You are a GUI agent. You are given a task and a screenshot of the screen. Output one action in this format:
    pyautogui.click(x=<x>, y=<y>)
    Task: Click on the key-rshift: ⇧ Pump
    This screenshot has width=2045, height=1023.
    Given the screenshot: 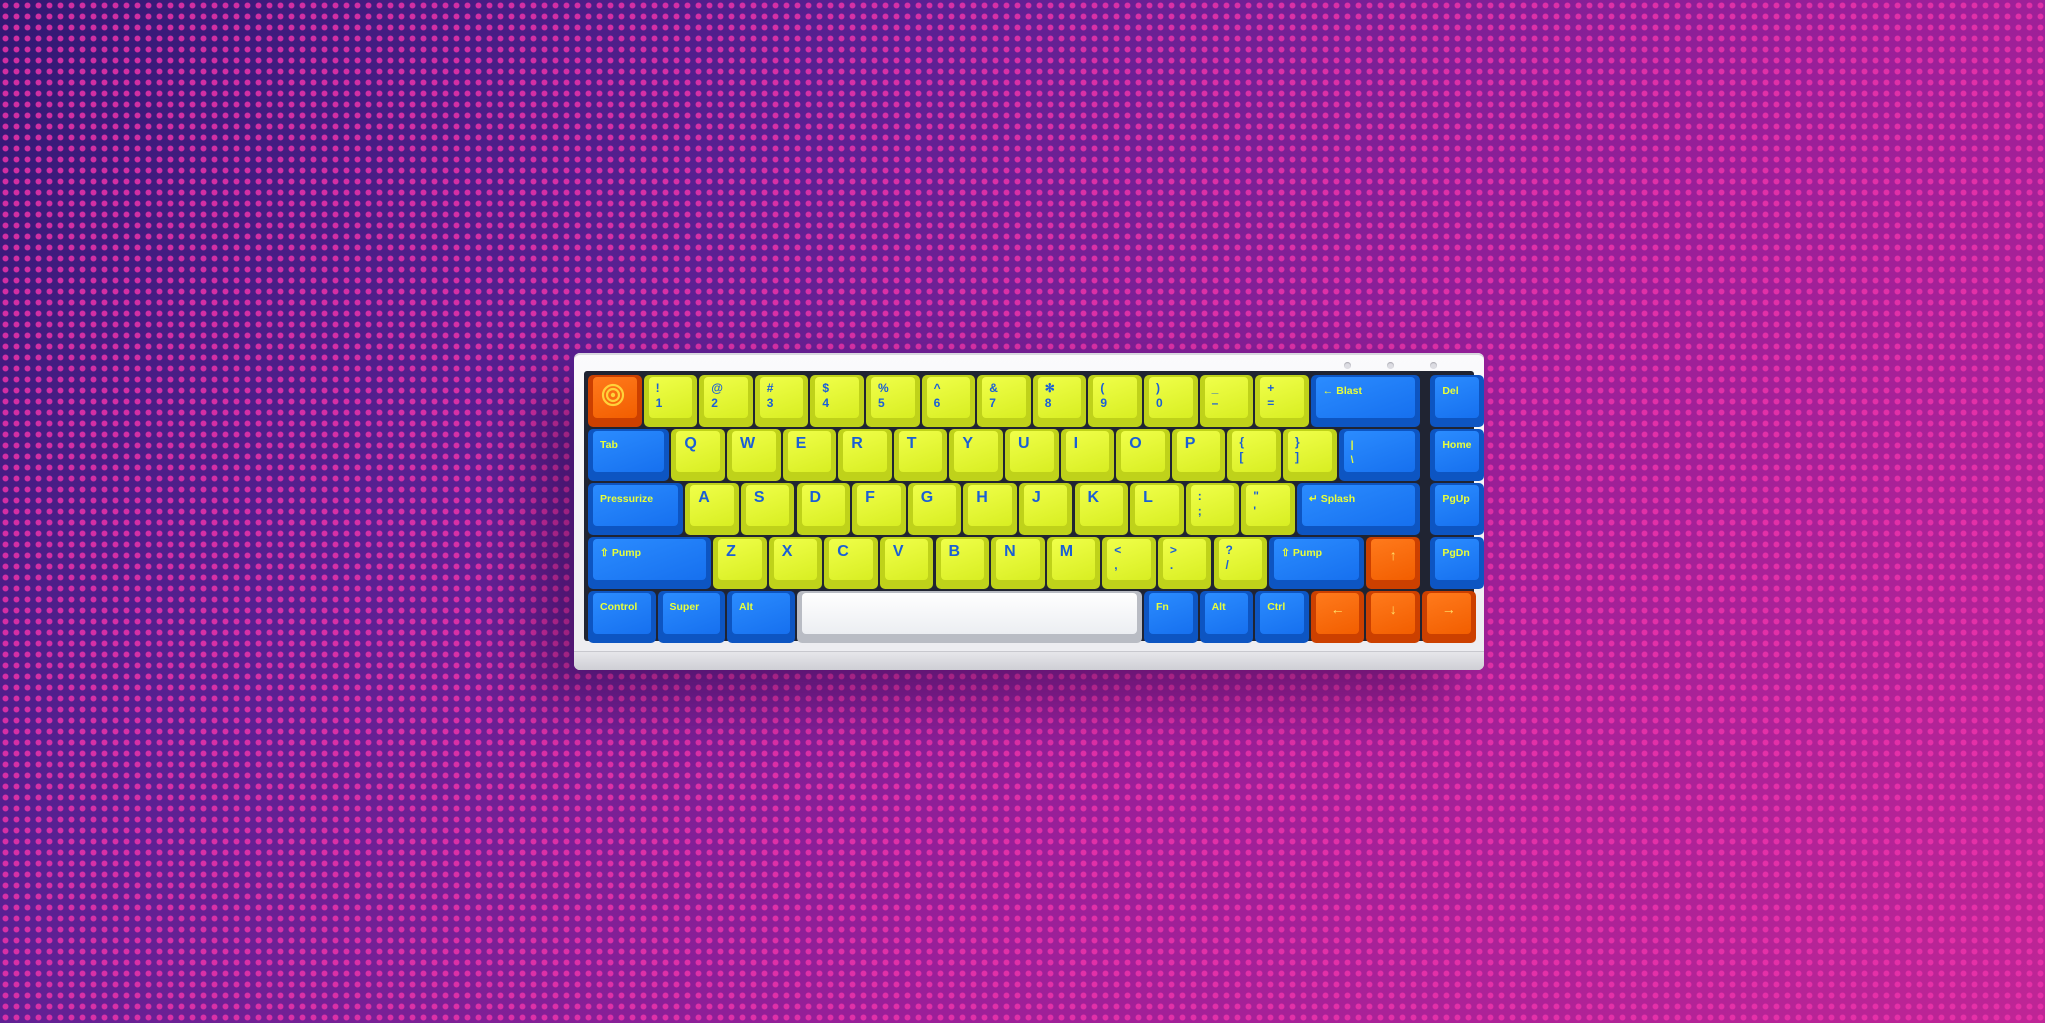 What is the action you would take?
    pyautogui.click(x=1317, y=563)
    